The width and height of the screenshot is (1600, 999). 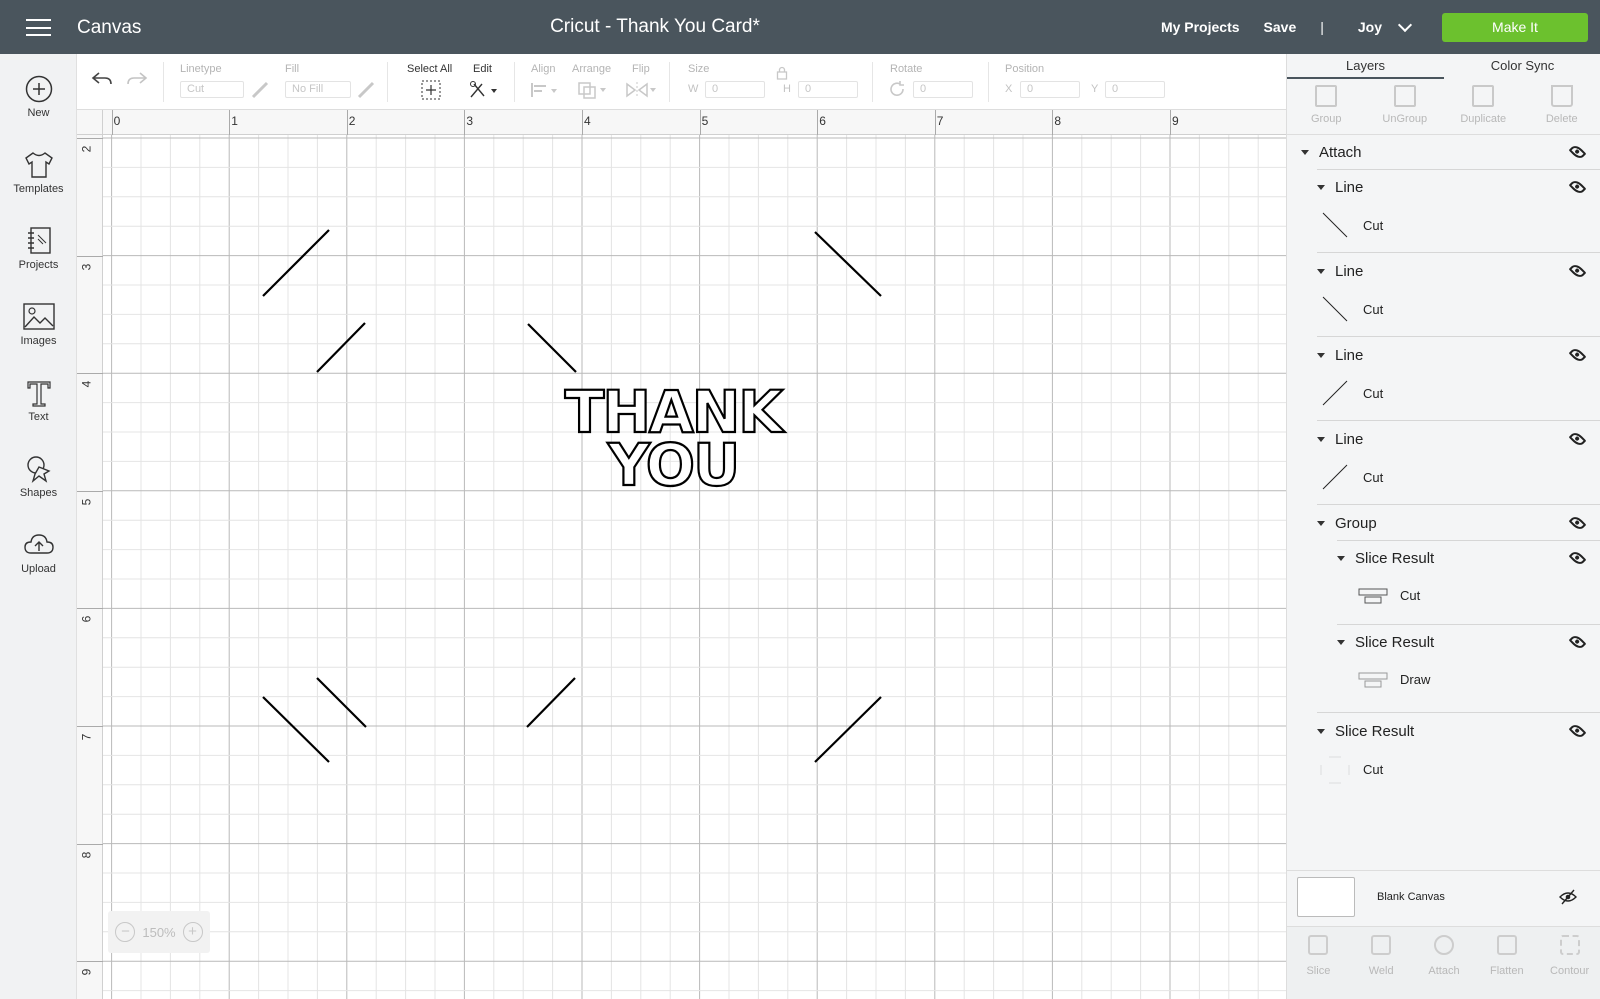 What do you see at coordinates (1443, 439) in the screenshot?
I see `layer-line-4: Line` at bounding box center [1443, 439].